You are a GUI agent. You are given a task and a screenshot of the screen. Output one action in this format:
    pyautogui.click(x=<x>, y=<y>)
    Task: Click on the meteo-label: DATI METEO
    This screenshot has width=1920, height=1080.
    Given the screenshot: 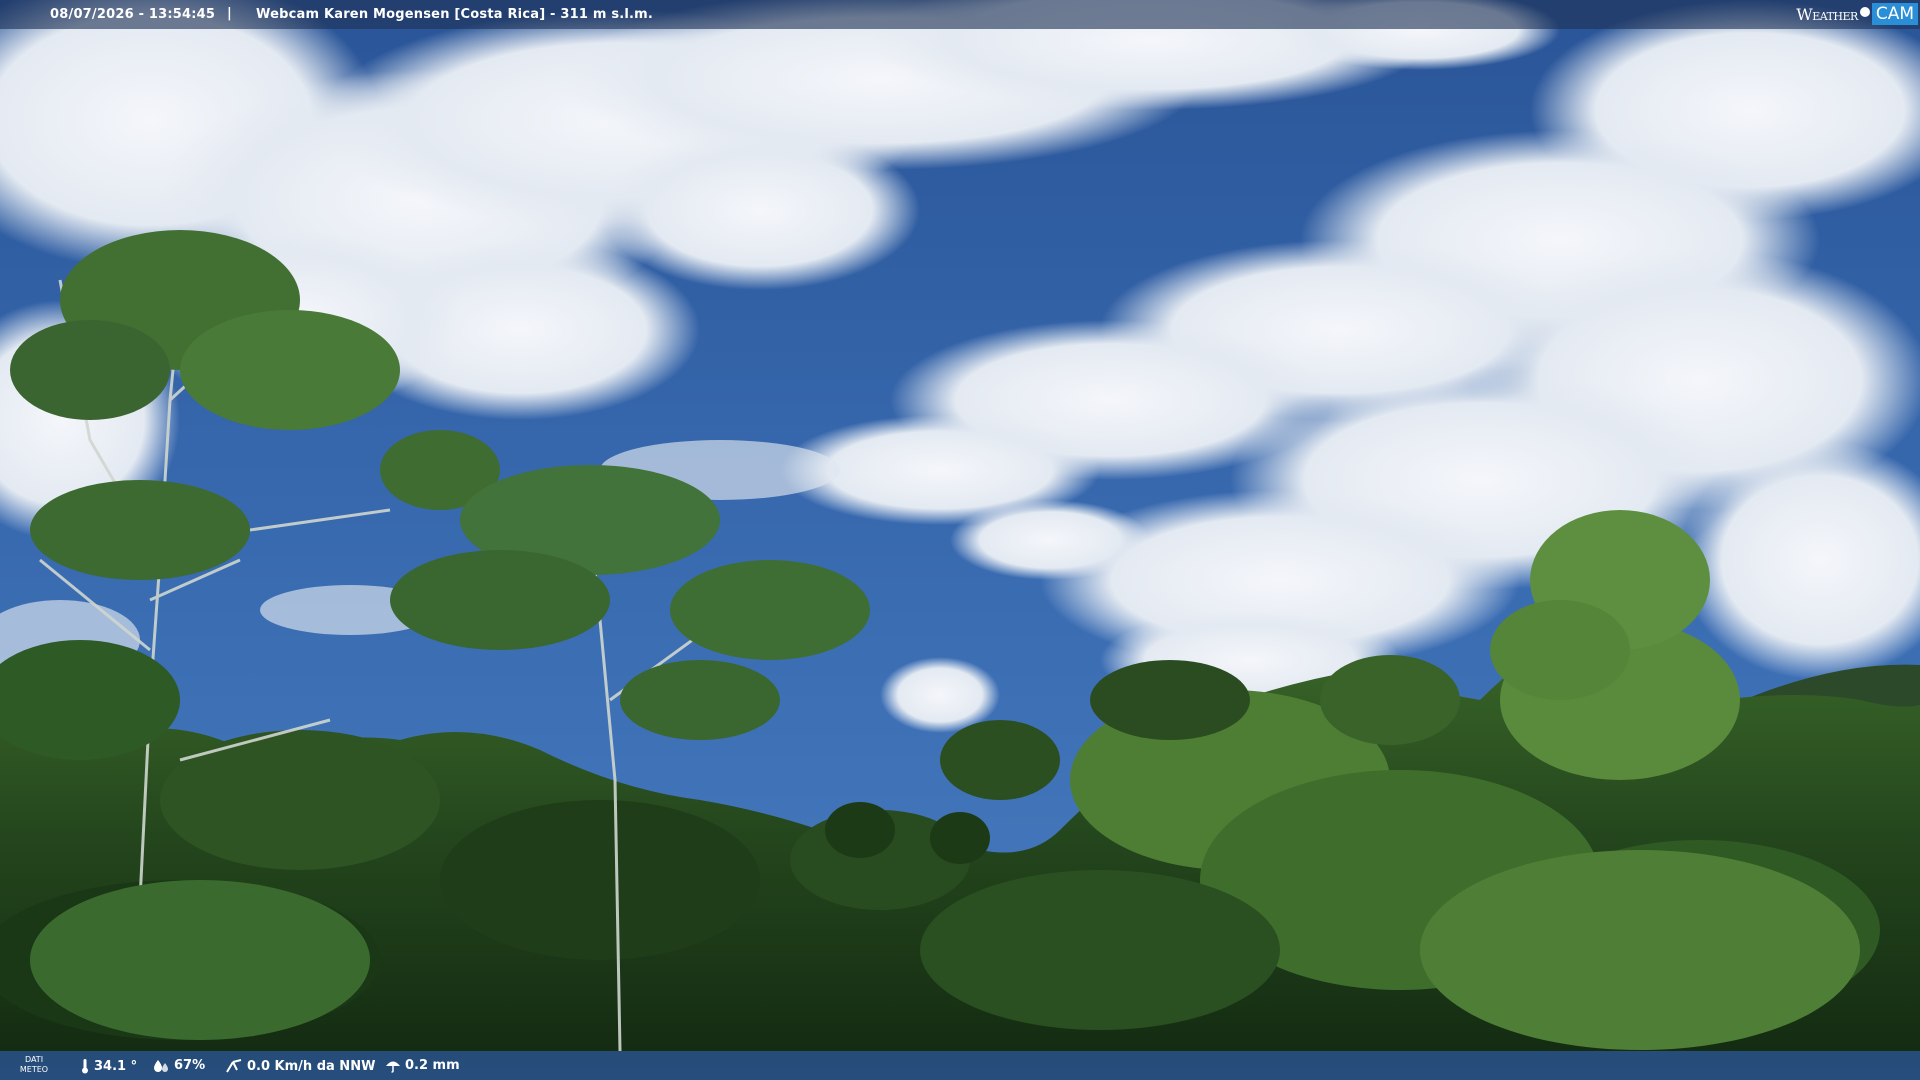 What is the action you would take?
    pyautogui.click(x=34, y=1065)
    